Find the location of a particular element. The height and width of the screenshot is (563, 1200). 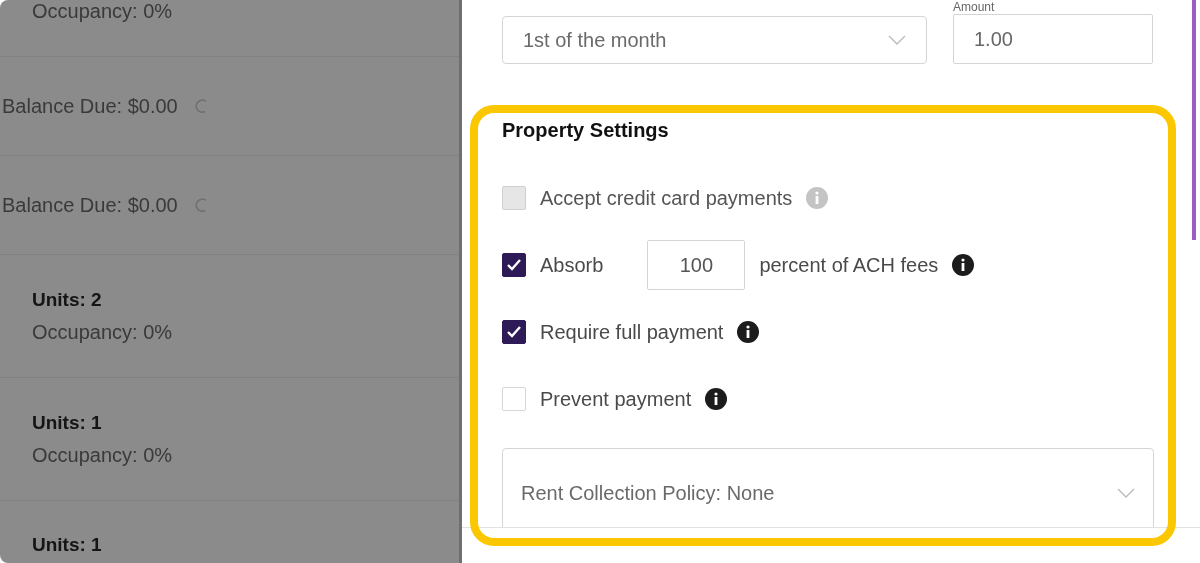

option-label: Accept credit card payments is located at coordinates (666, 198).